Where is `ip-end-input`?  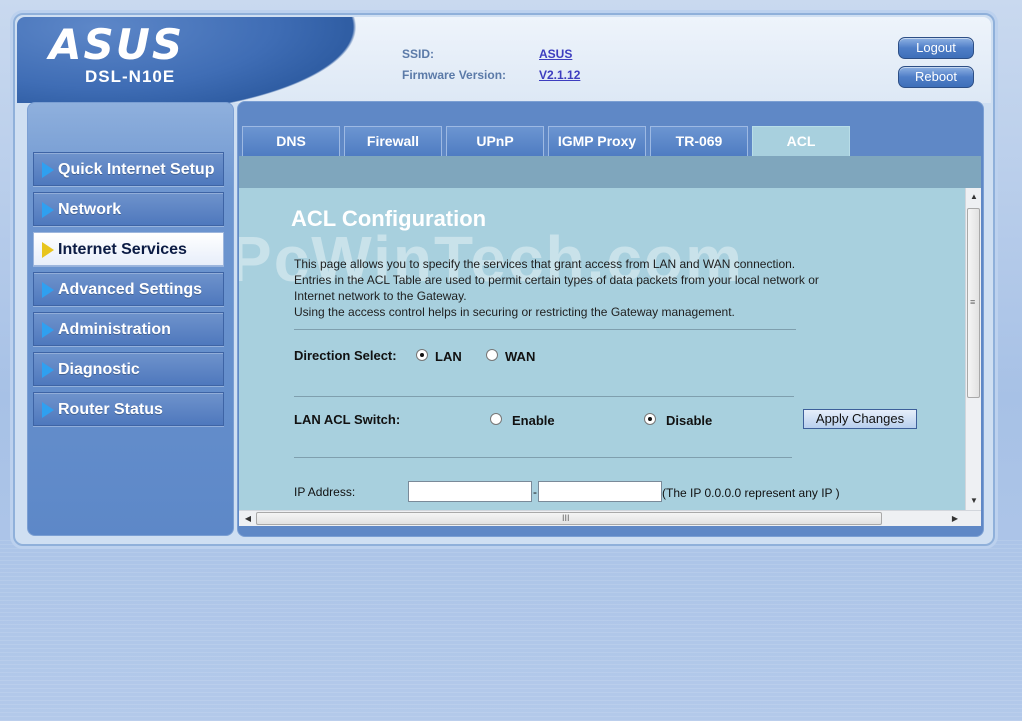
ip-end-input is located at coordinates (600, 491).